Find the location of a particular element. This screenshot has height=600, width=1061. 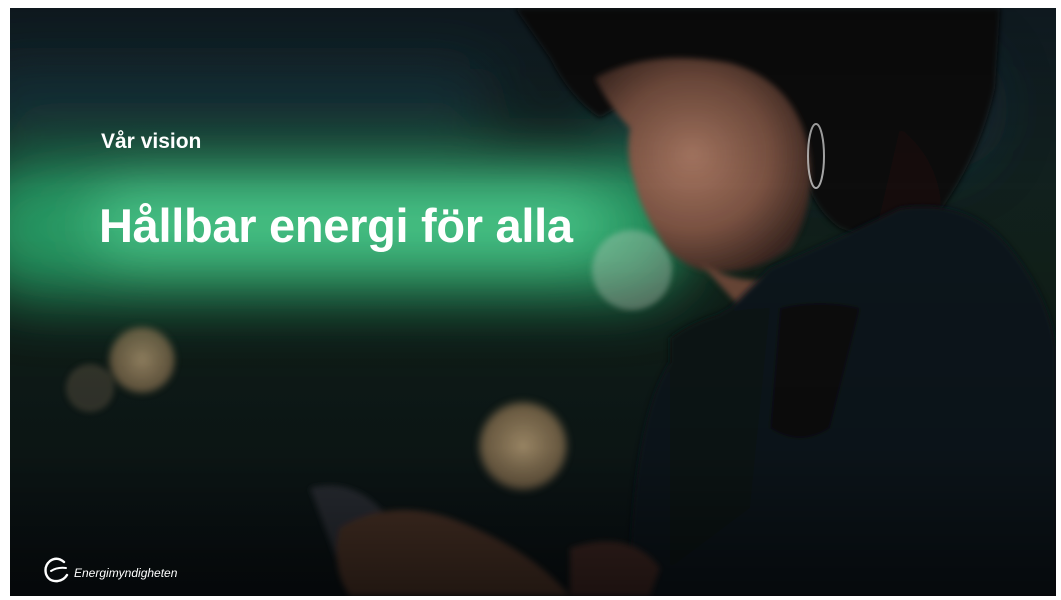

brand-logo: Energimyndigheten is located at coordinates (109, 570).